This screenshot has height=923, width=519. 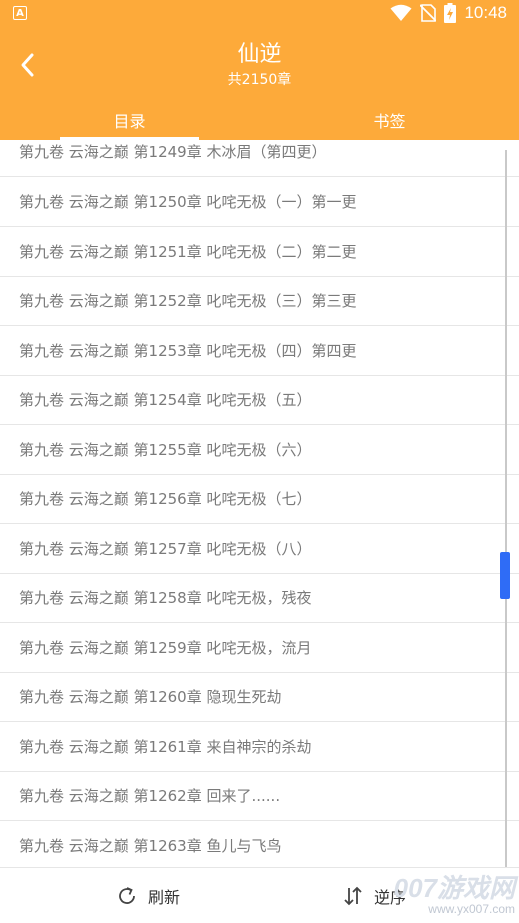 I want to click on app-notification-icon: A, so click(x=20, y=13).